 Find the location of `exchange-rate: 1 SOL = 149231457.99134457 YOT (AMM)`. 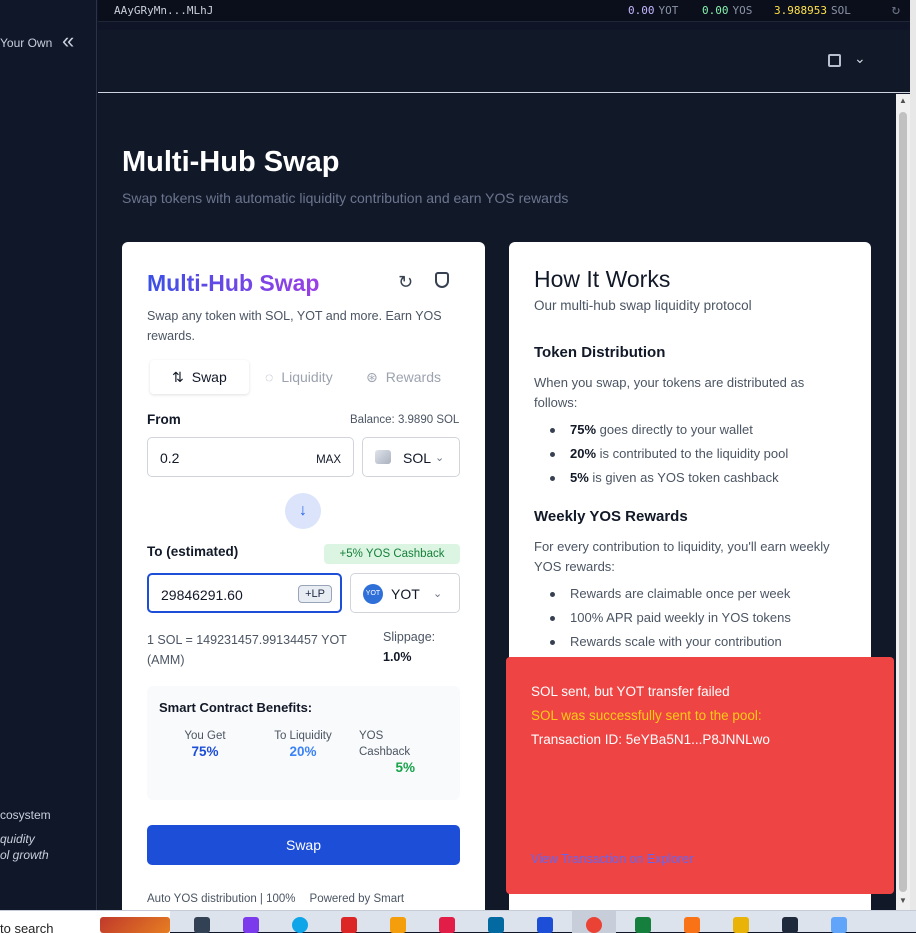

exchange-rate: 1 SOL = 149231457.99134457 YOT (AMM) is located at coordinates (247, 650).